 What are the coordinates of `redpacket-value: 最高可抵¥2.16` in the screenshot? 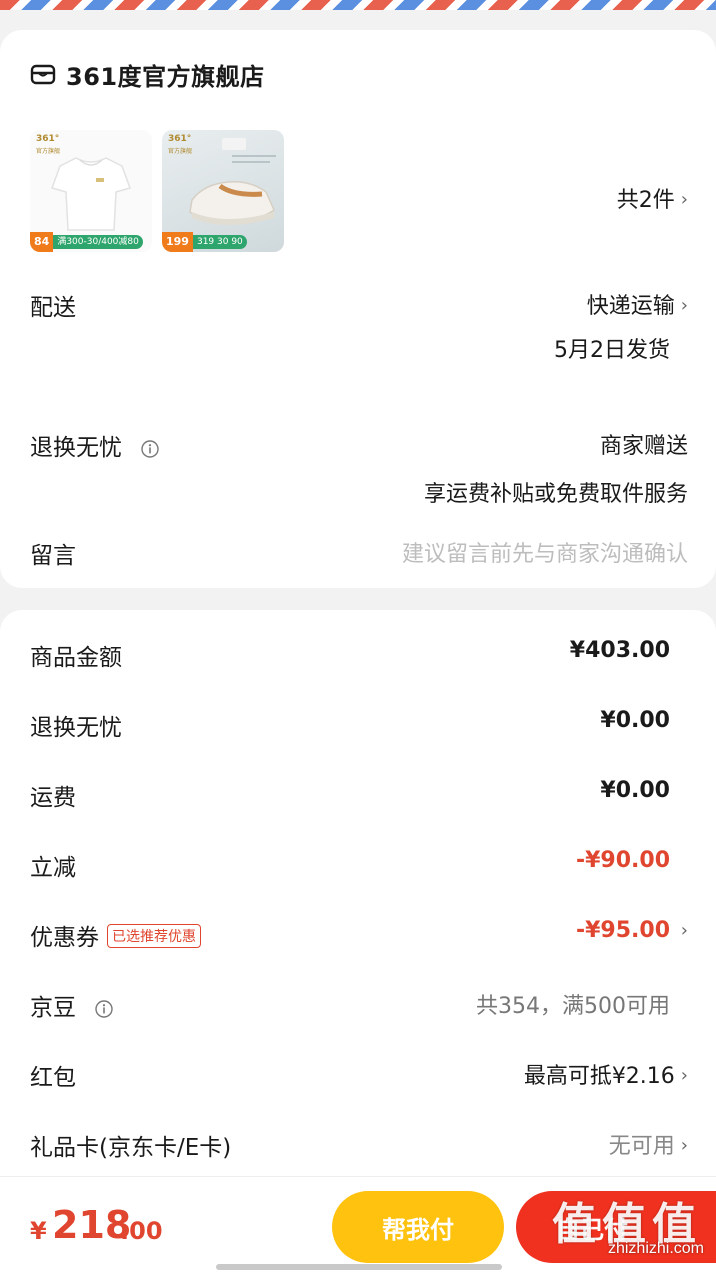 It's located at (599, 1076).